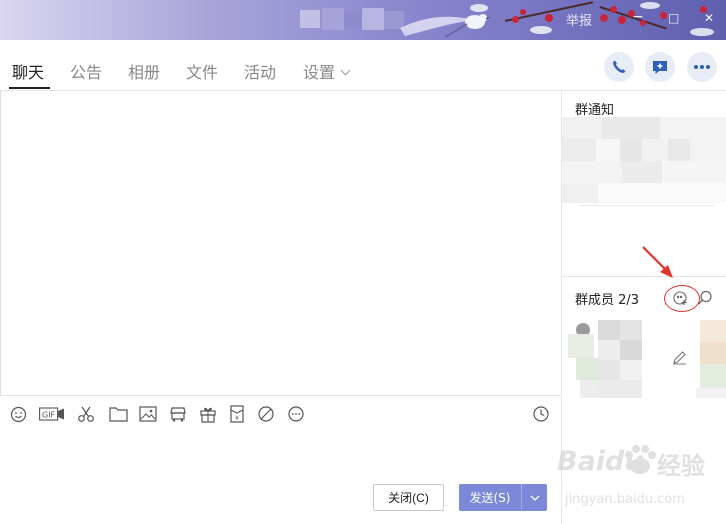 Image resolution: width=726 pixels, height=524 pixels. I want to click on shop-icon, so click(178, 414).